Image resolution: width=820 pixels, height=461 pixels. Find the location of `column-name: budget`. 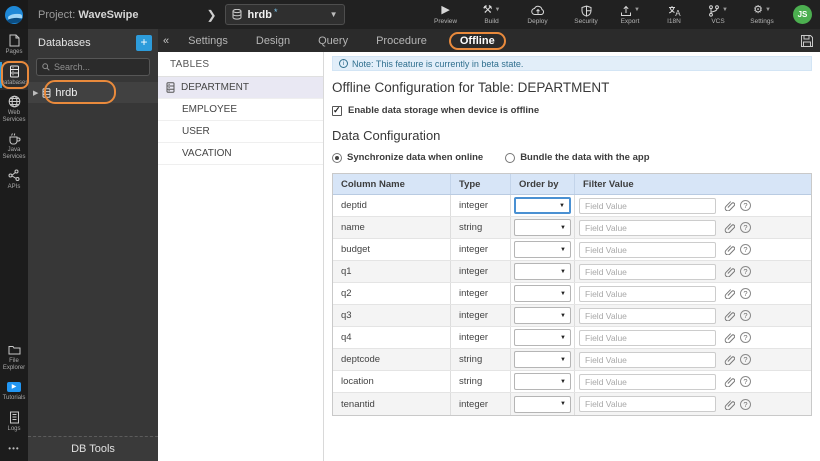

column-name: budget is located at coordinates (356, 249).